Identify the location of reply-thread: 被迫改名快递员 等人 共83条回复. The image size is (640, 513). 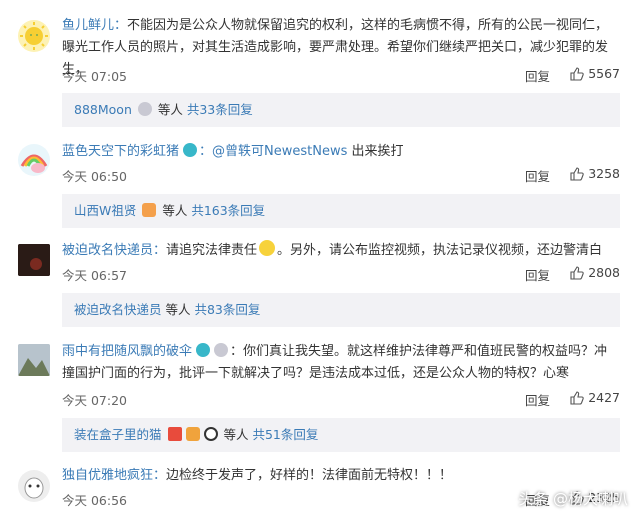
(341, 310).